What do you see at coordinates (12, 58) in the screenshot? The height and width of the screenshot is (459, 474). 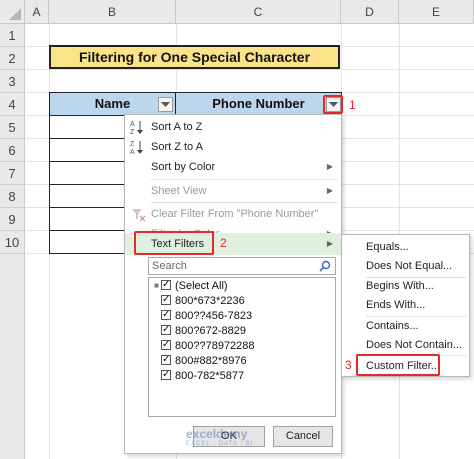 I see `row-header-2: 2` at bounding box center [12, 58].